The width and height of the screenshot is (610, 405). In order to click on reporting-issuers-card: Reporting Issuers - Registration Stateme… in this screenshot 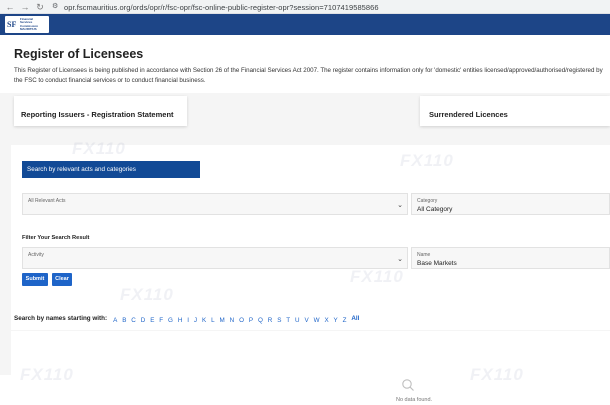, I will do `click(100, 111)`.